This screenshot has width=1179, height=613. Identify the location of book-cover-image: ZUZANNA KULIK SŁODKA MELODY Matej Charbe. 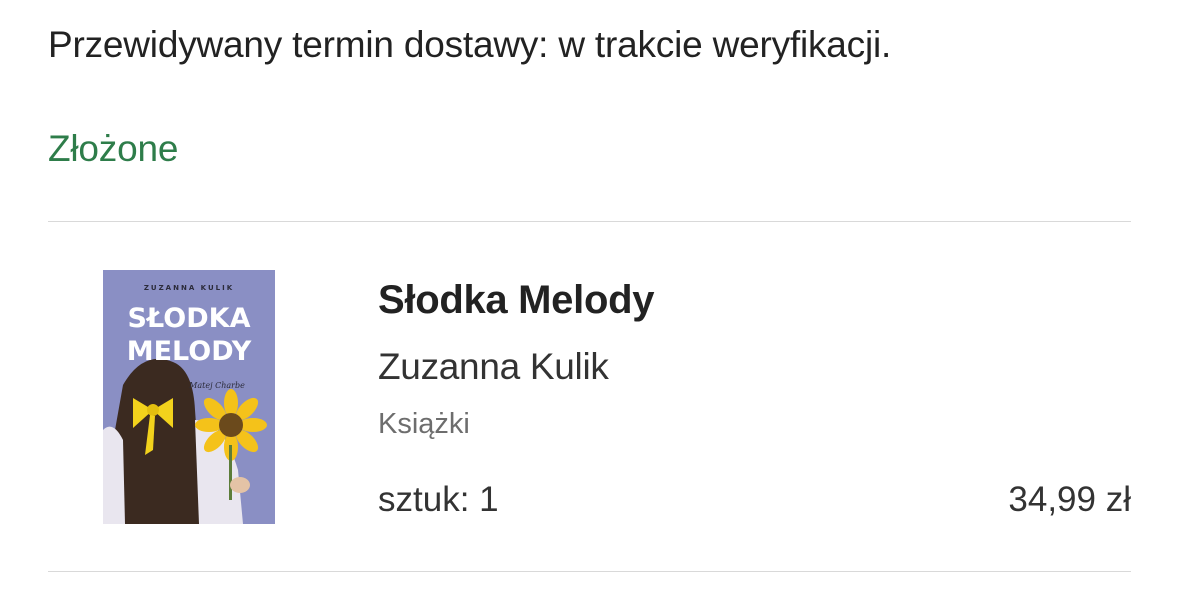
(189, 397).